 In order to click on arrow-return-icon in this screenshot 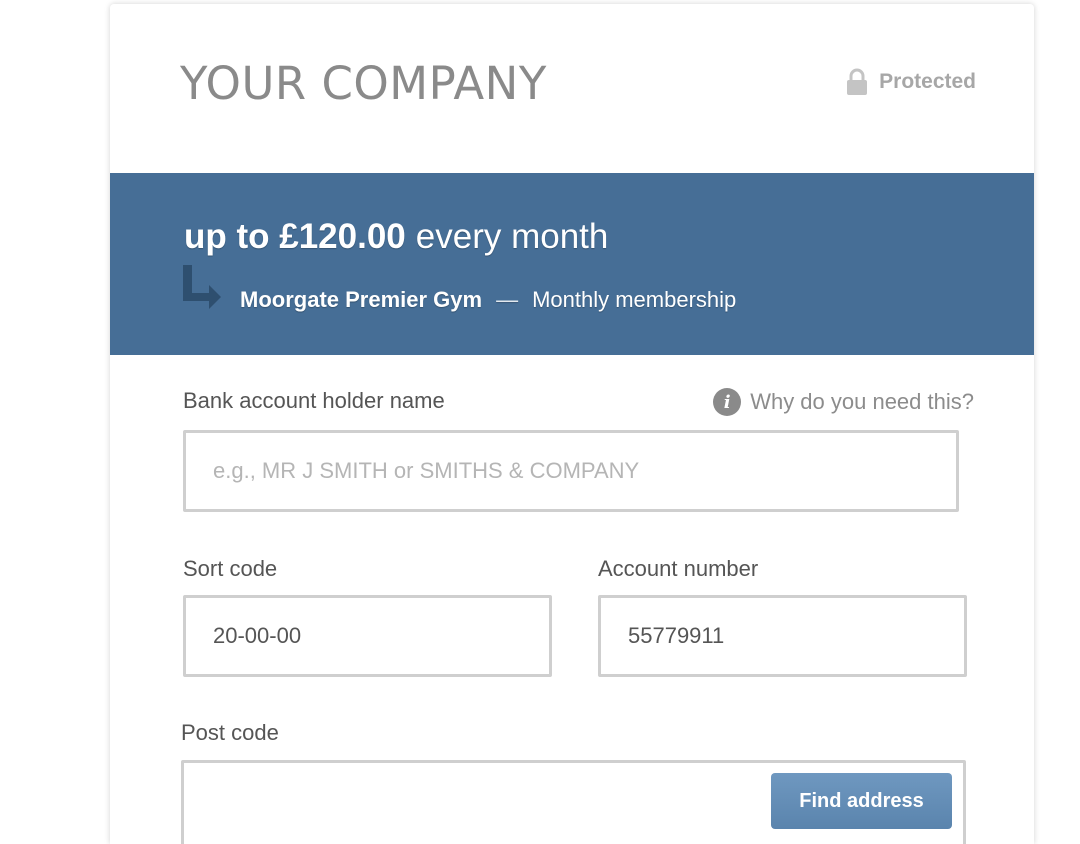, I will do `click(202, 287)`.